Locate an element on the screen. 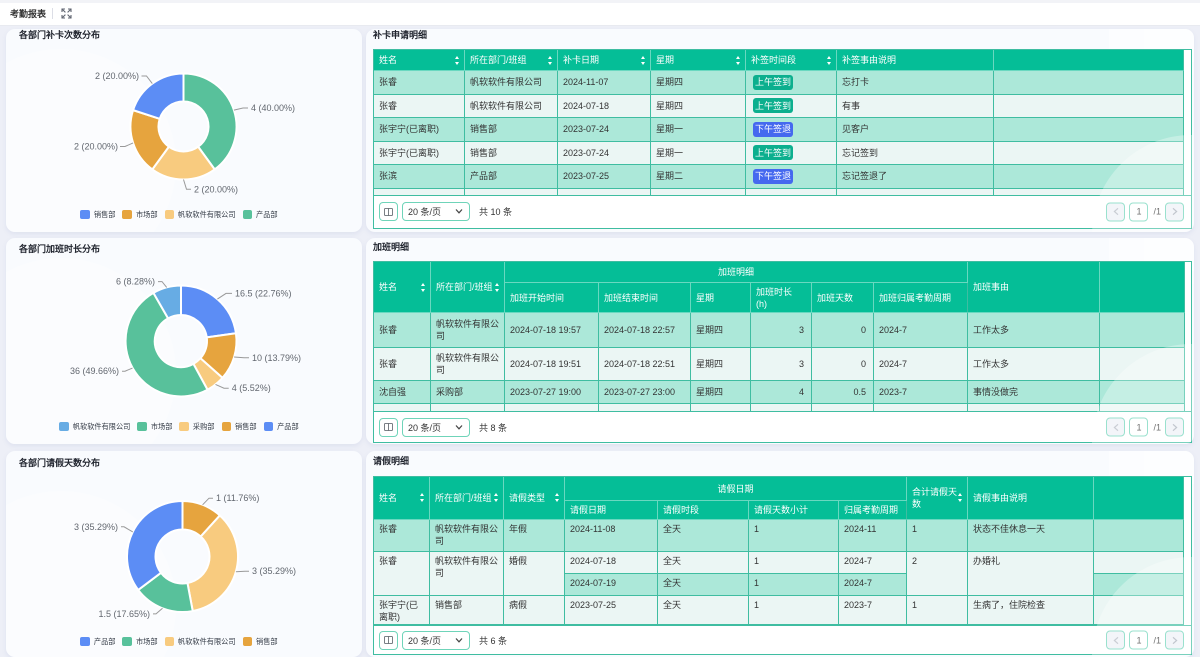 The width and height of the screenshot is (1200, 657). svg-text: 4 (40.00%) is located at coordinates (273, 108).